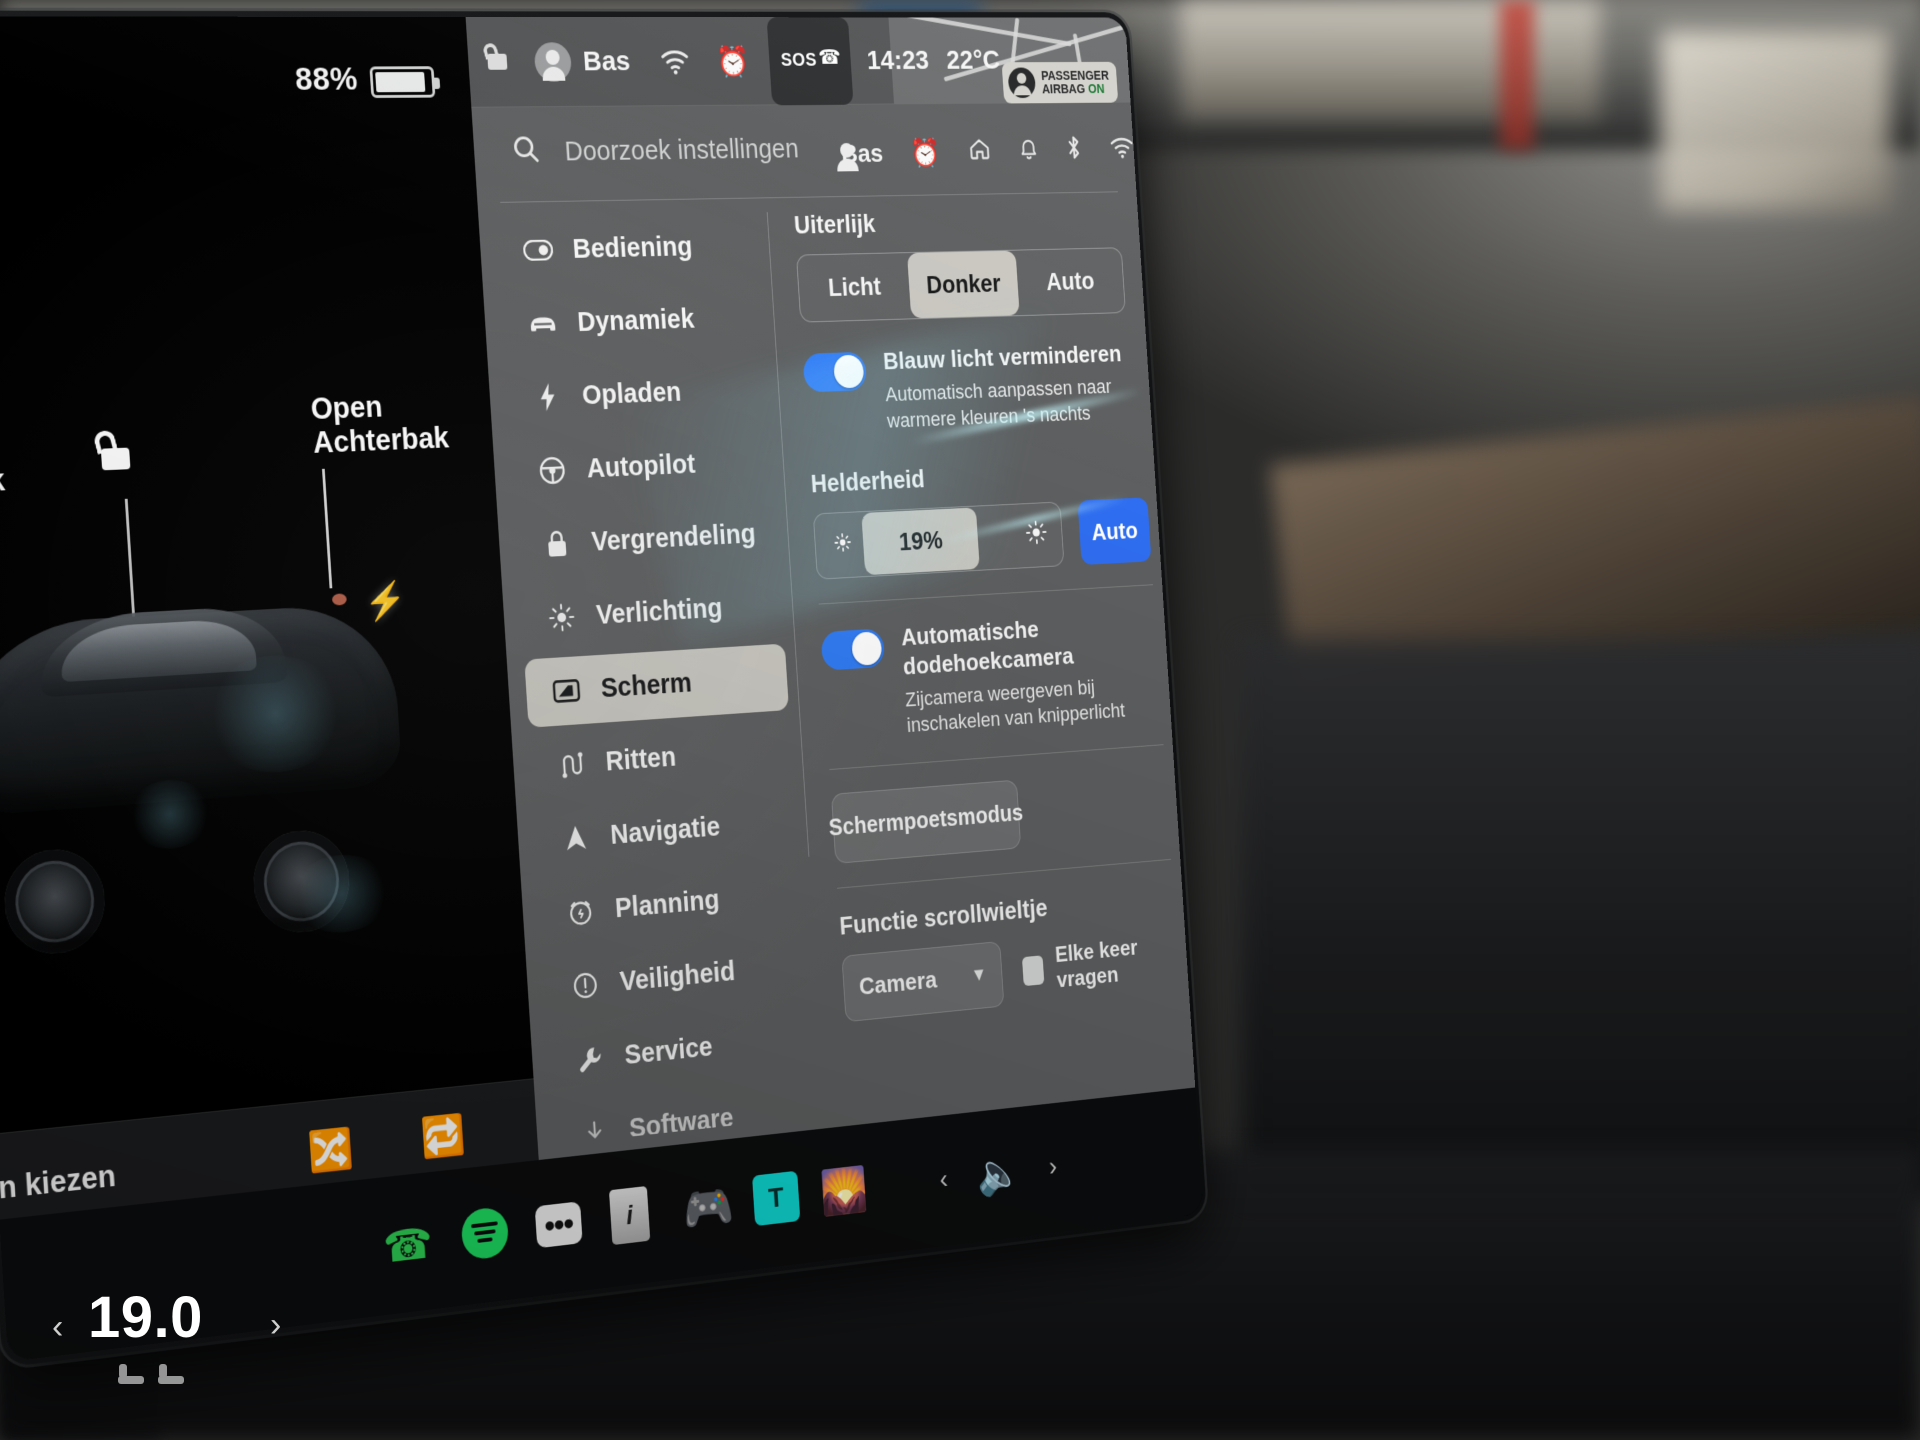 The image size is (1920, 1440). What do you see at coordinates (849, 371) in the screenshot?
I see `toggle-knob` at bounding box center [849, 371].